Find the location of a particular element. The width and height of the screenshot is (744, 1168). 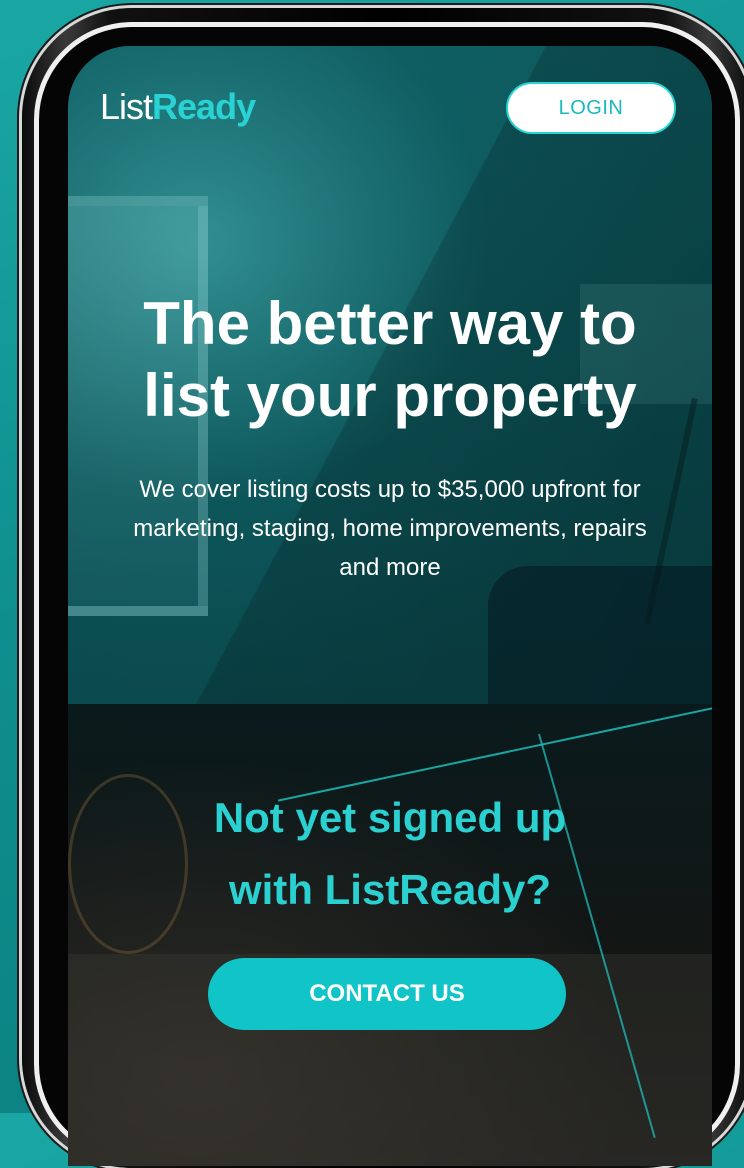

signup-prompt-line-2: with ListReady? is located at coordinates (390, 889).